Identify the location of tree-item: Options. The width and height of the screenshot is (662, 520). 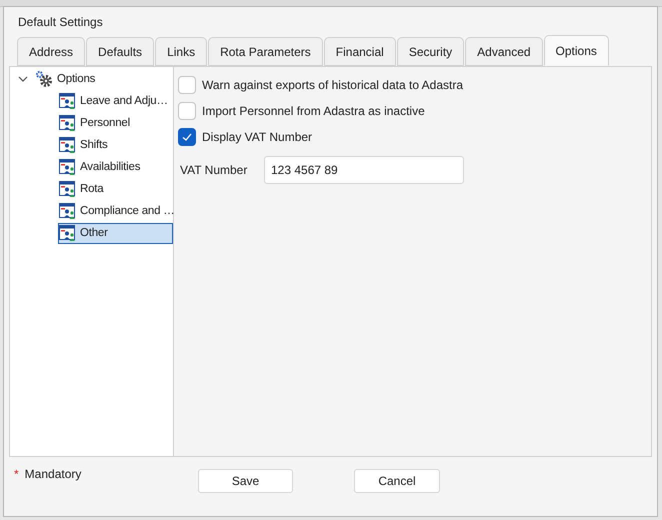
(103, 79).